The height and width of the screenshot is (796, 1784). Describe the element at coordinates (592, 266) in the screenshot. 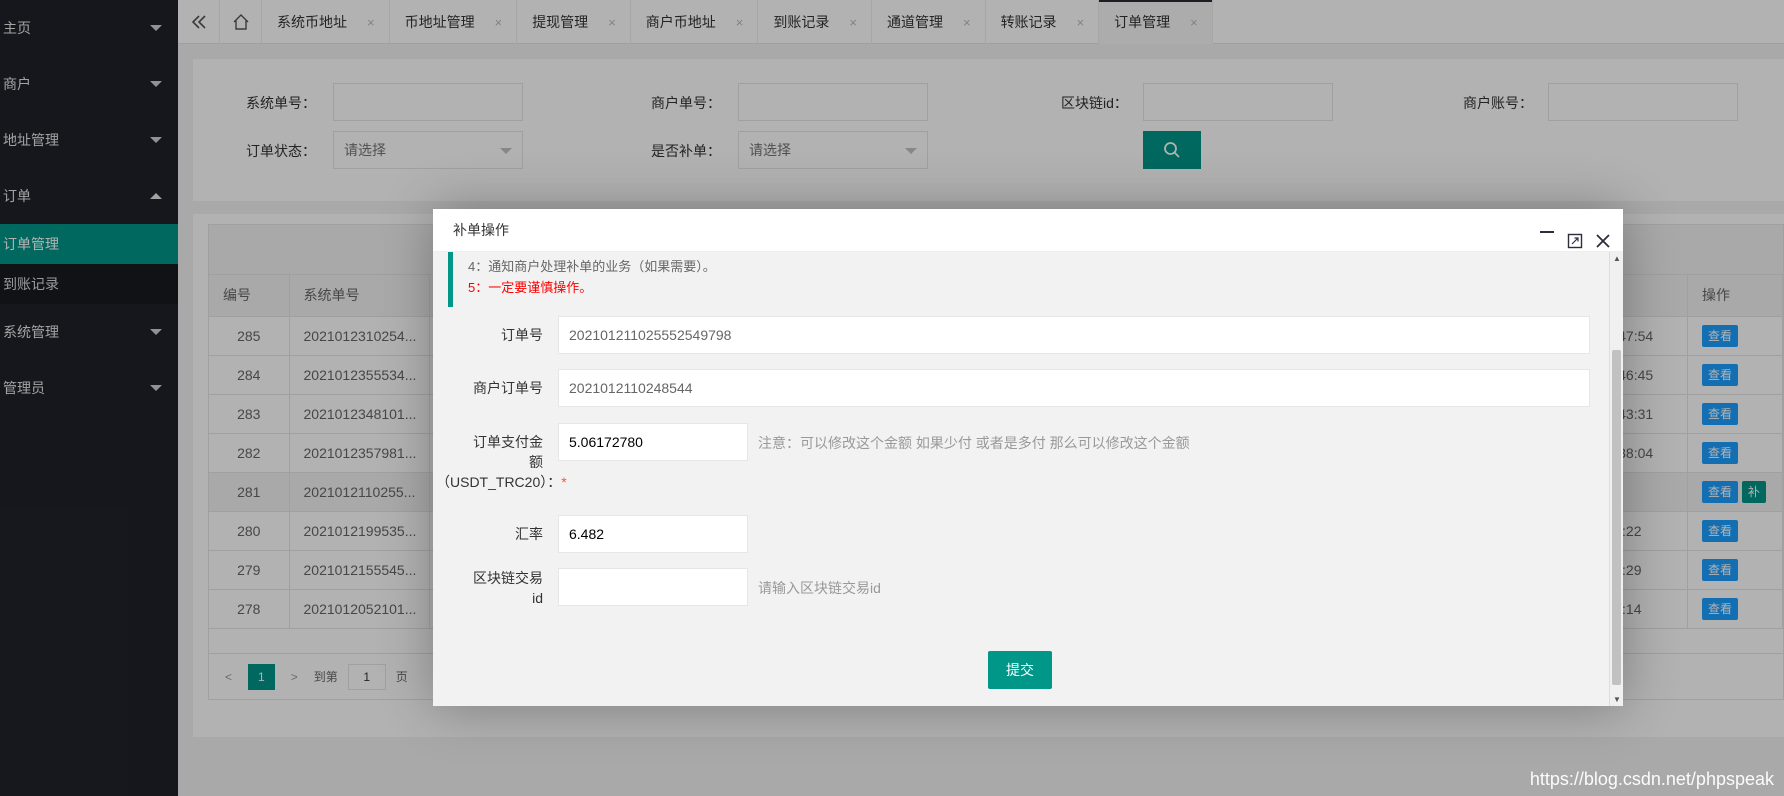

I see `notice-line-4: 4：通知商户处理补单的业务（如果需要）。` at that location.